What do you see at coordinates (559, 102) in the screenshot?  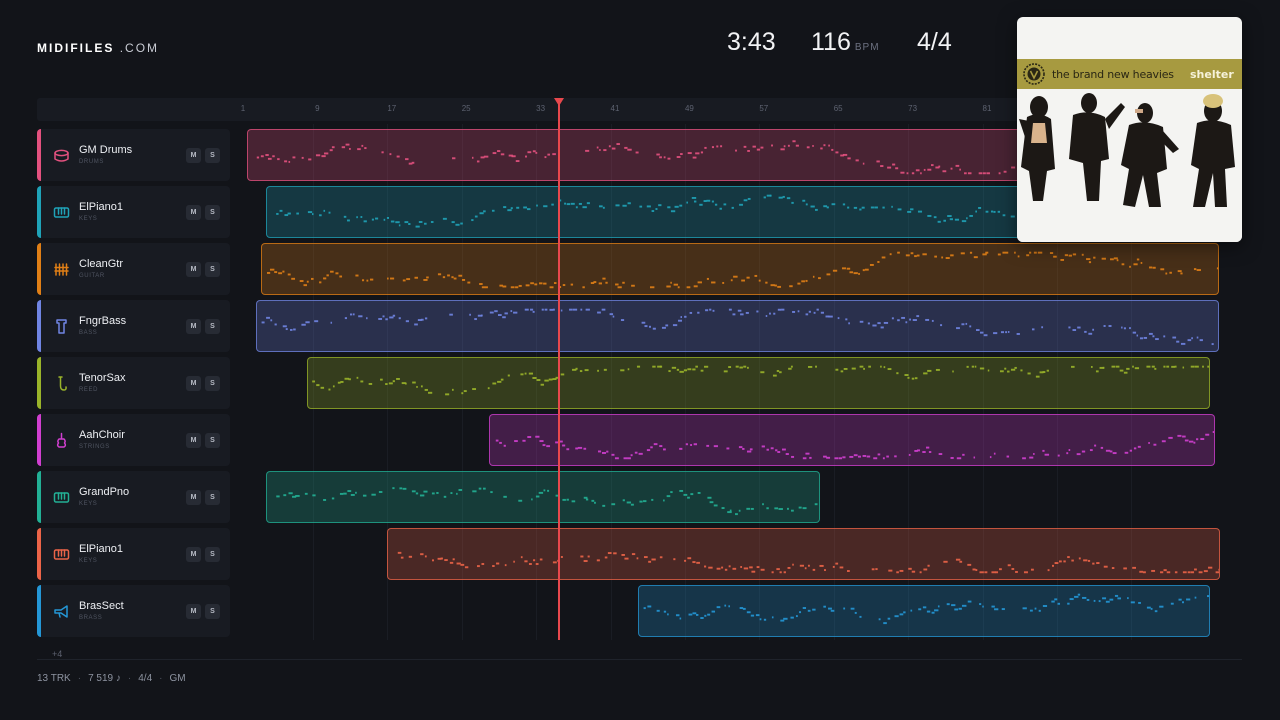 I see `playhead-handle` at bounding box center [559, 102].